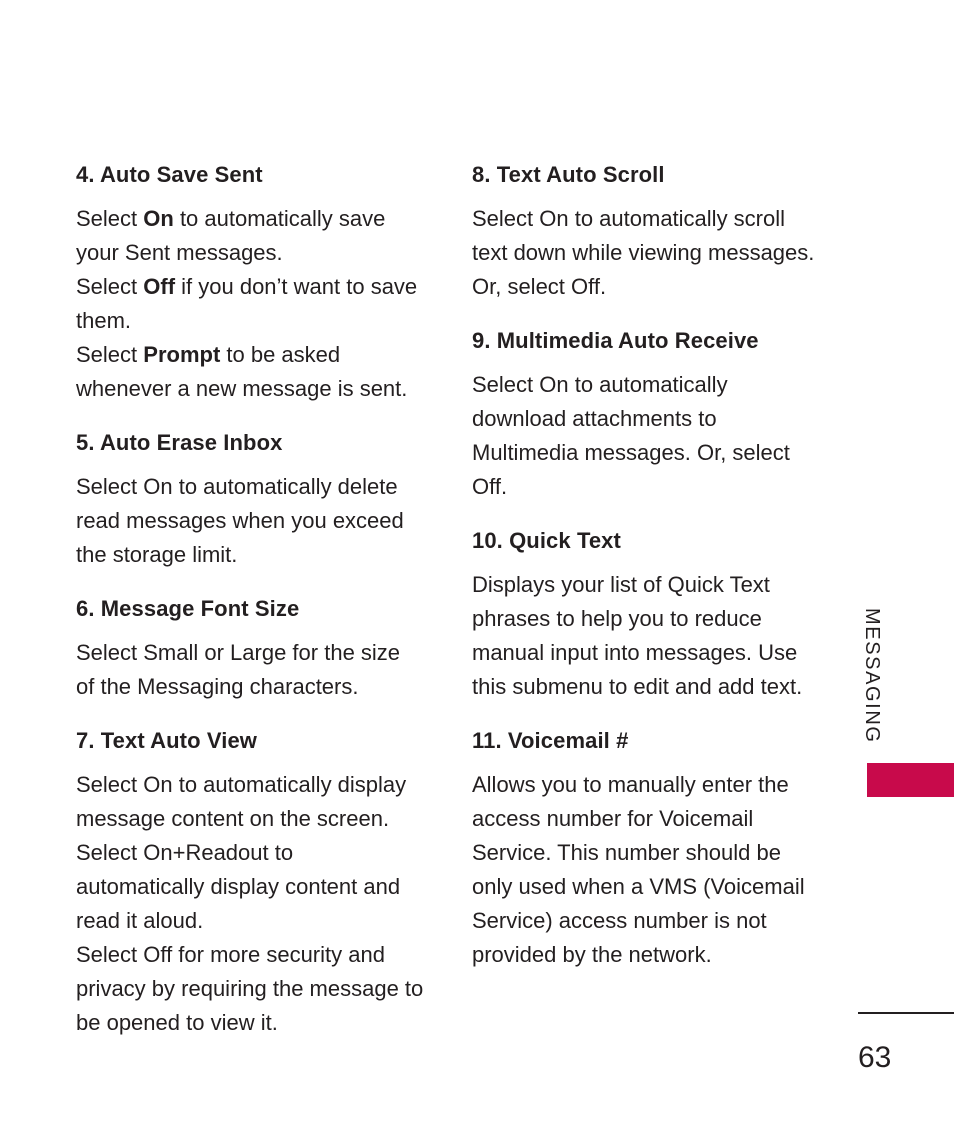  What do you see at coordinates (550, 740) in the screenshot?
I see `section-heading: 11. Voicemail #` at bounding box center [550, 740].